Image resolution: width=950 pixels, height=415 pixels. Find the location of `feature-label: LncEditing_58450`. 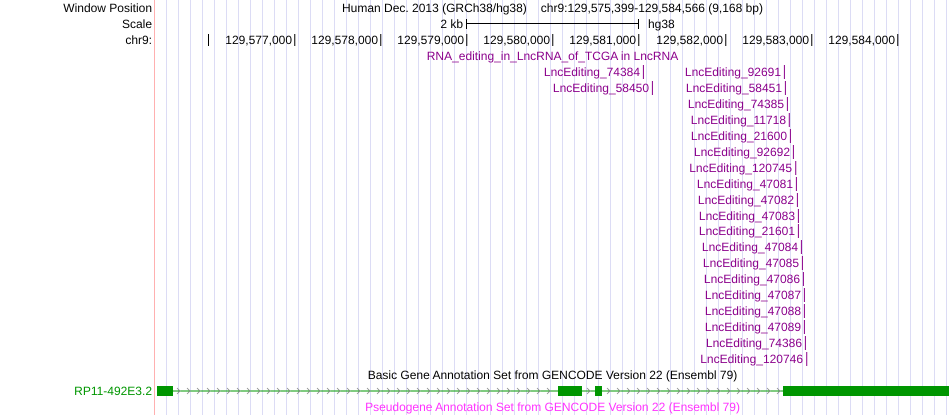

feature-label: LncEditing_58450 is located at coordinates (602, 87).